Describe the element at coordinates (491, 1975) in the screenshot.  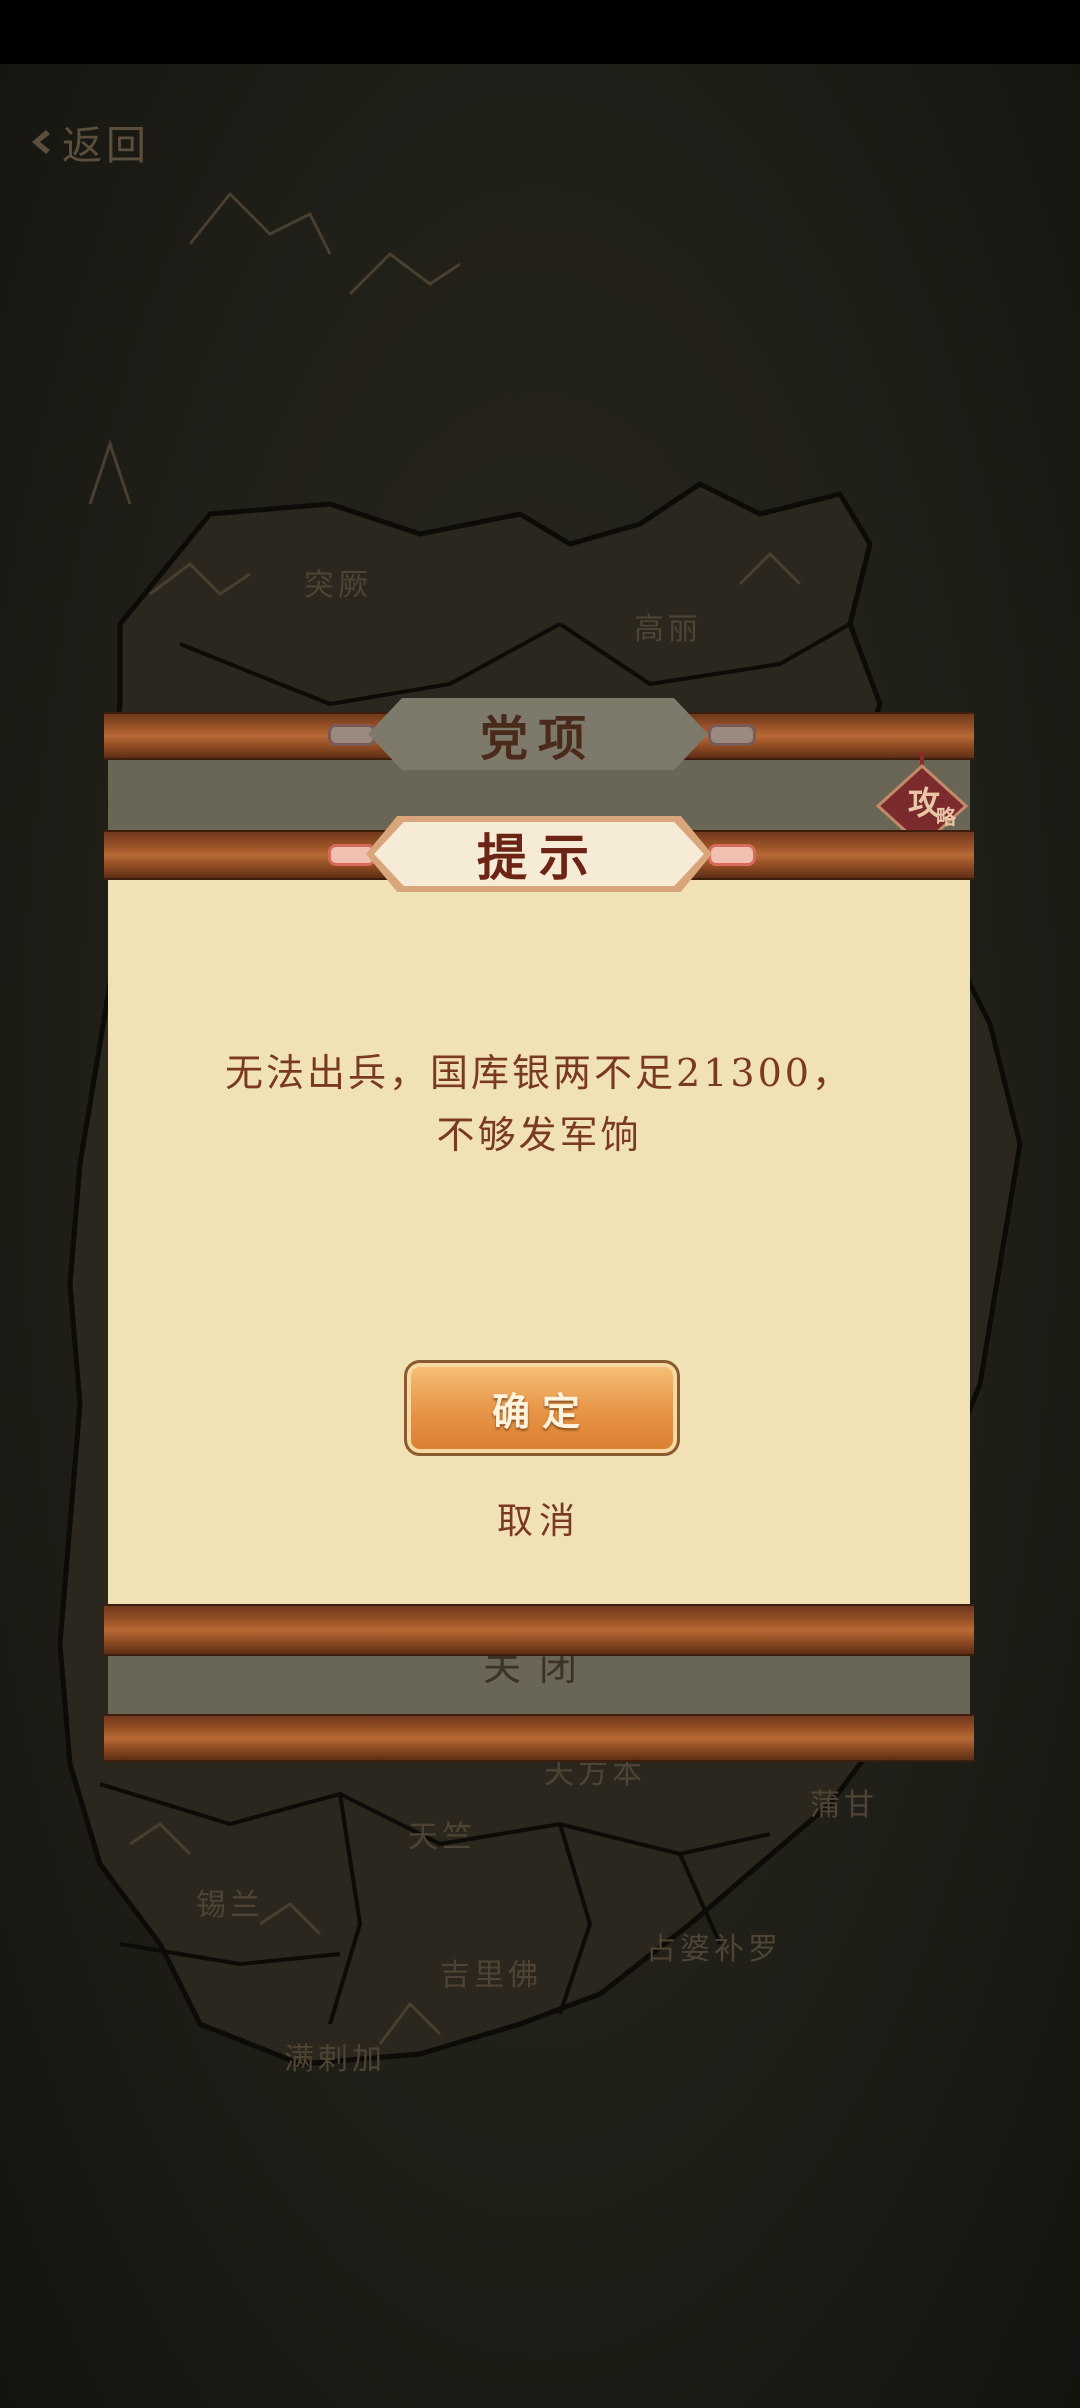
I see `map-region-label: 吉里佛` at that location.